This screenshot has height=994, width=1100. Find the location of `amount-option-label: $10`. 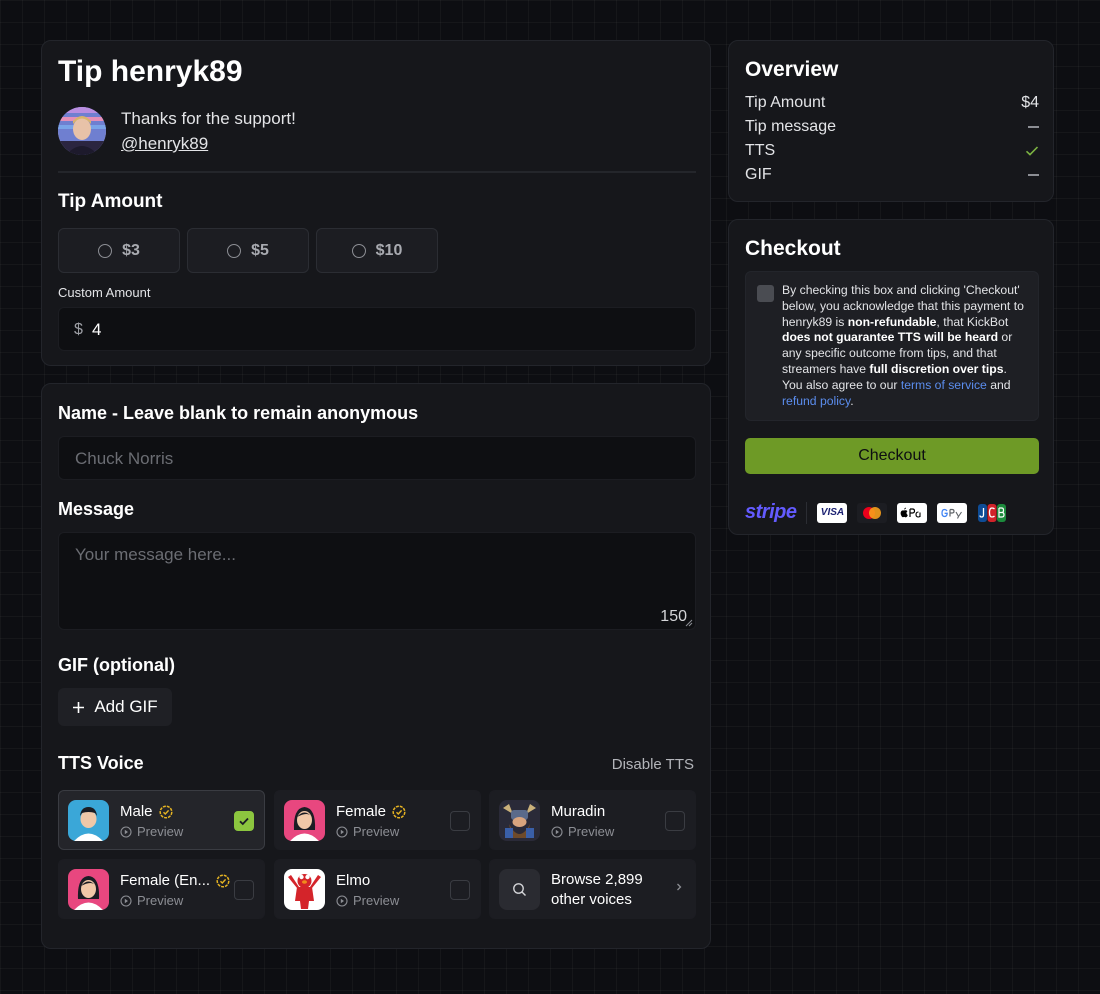

amount-option-label: $10 is located at coordinates (389, 250).